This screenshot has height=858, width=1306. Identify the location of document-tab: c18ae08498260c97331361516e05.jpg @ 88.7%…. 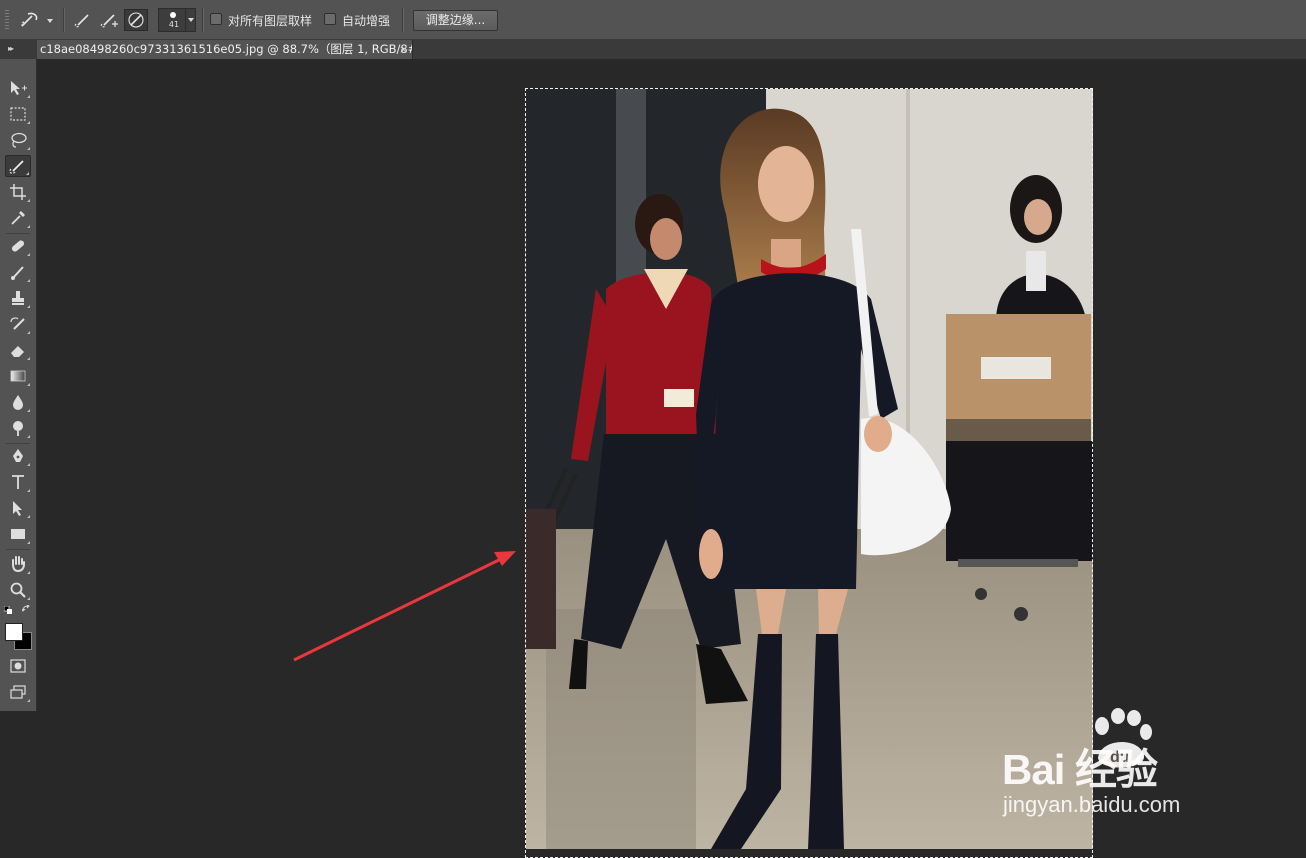
(225, 49).